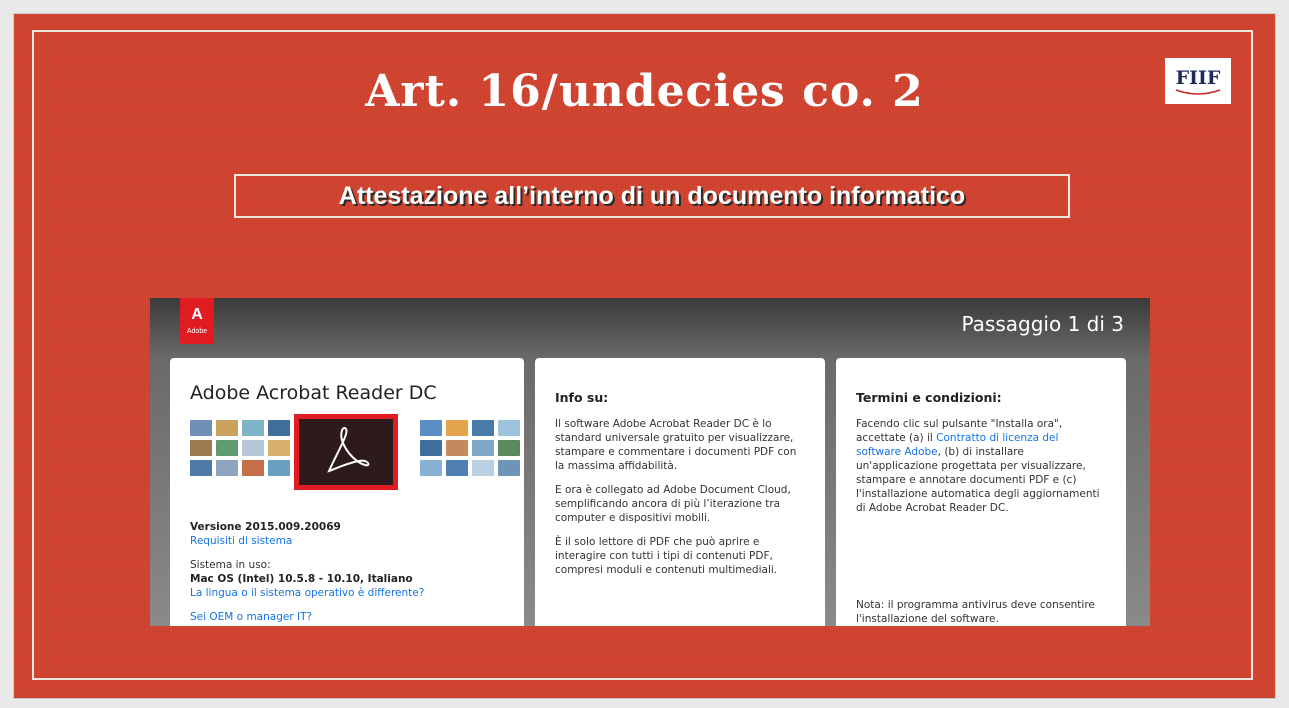 Image resolution: width=1289 pixels, height=708 pixels. I want to click on thumbnail-grid-left, so click(240, 448).